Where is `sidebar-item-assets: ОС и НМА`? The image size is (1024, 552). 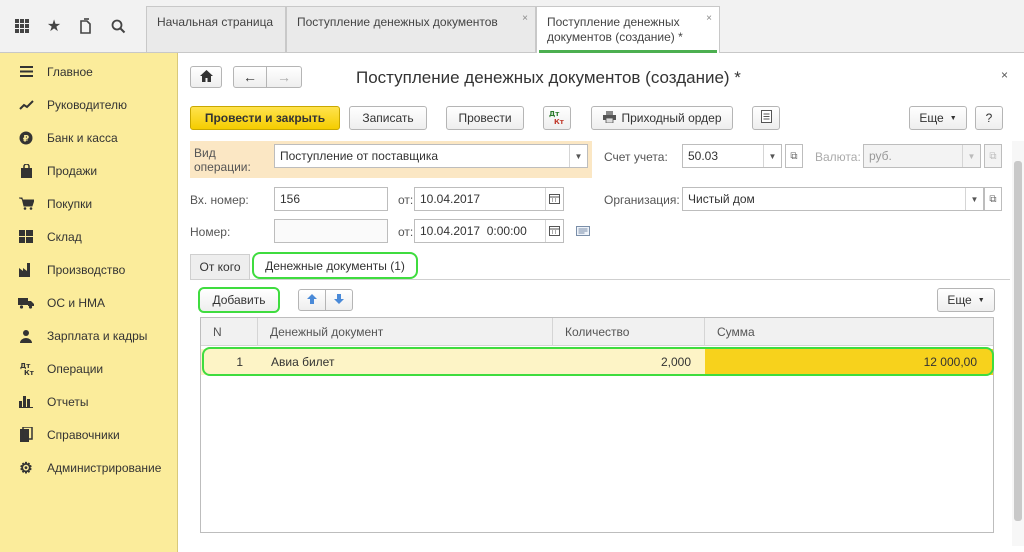
sidebar-item-assets: ОС и НМА is located at coordinates (88, 302).